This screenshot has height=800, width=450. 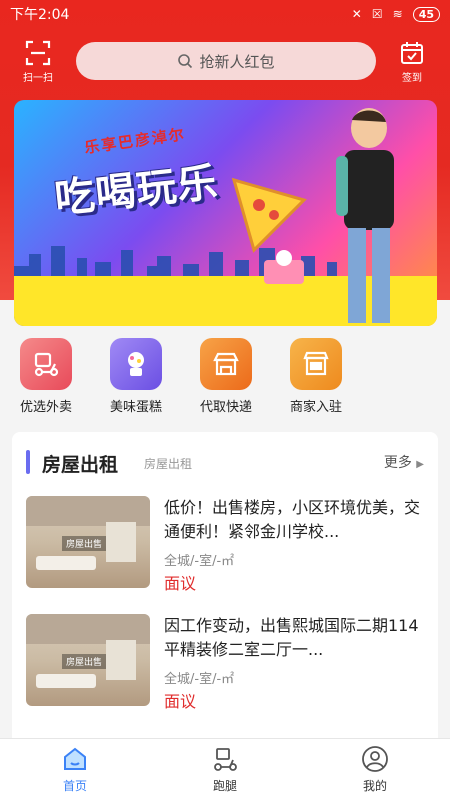 I want to click on tab-mine: 我的, so click(x=375, y=769).